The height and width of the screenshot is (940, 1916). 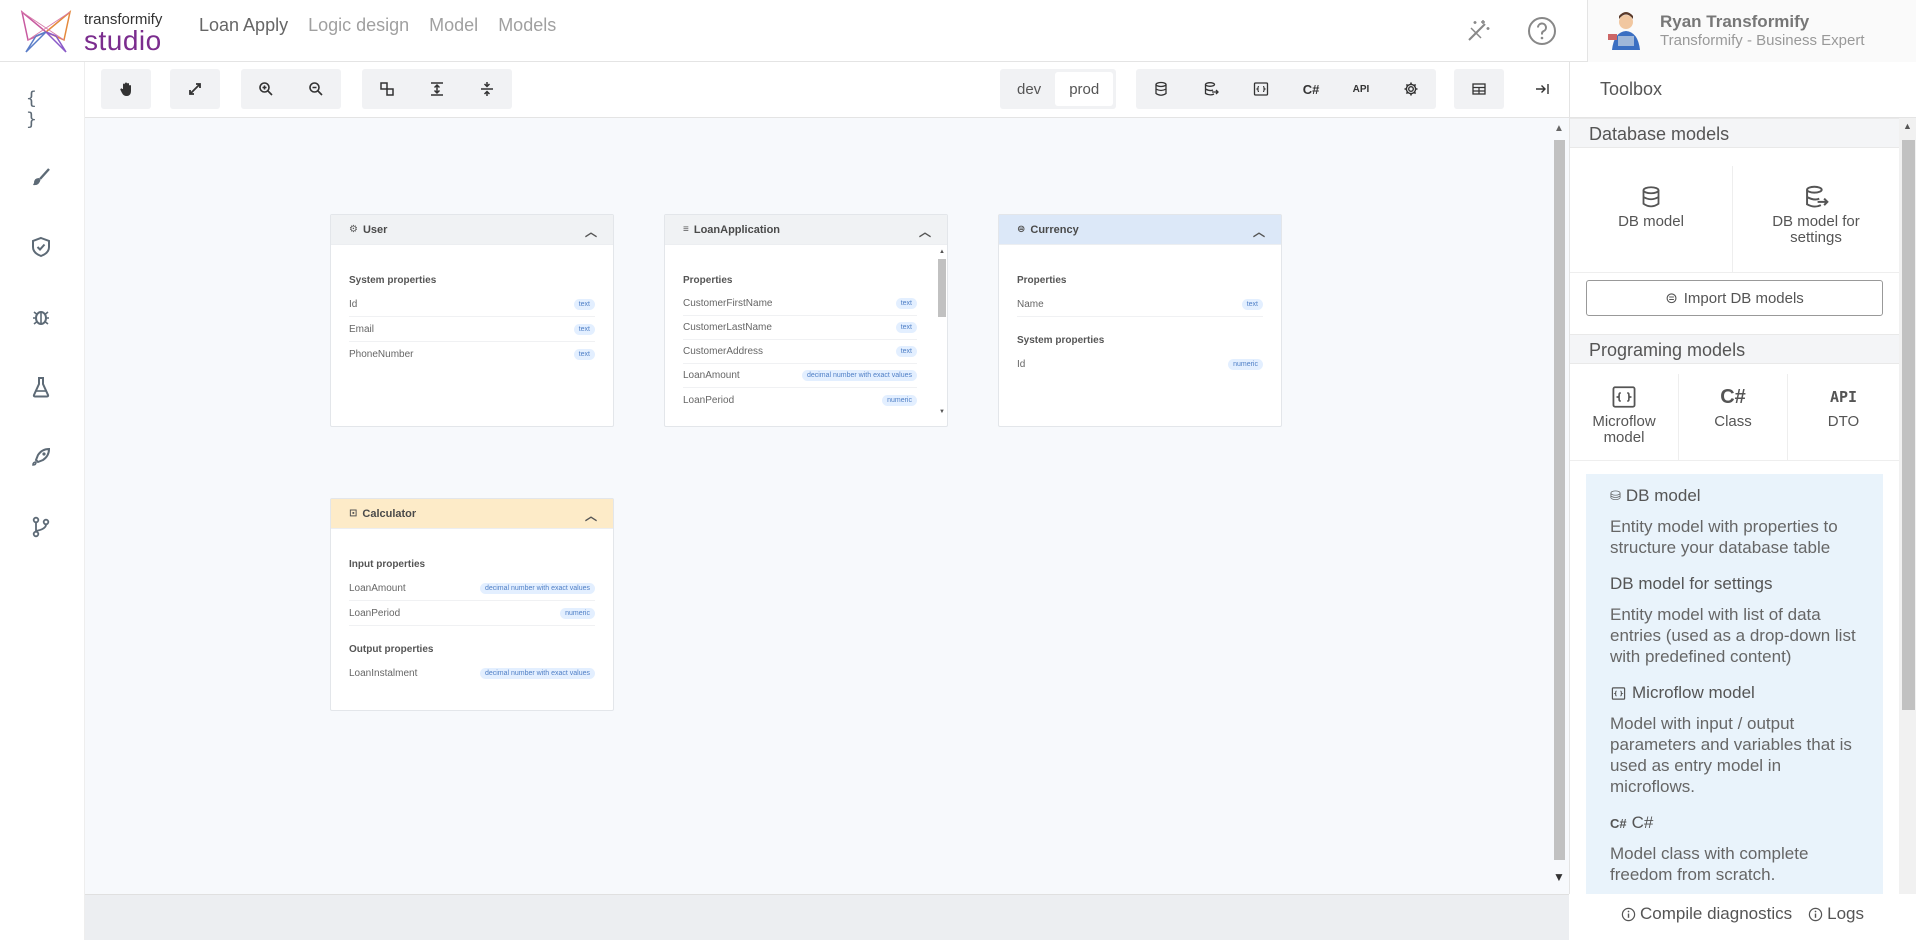 I want to click on csharp-class-icon: C#, so click(x=1311, y=89).